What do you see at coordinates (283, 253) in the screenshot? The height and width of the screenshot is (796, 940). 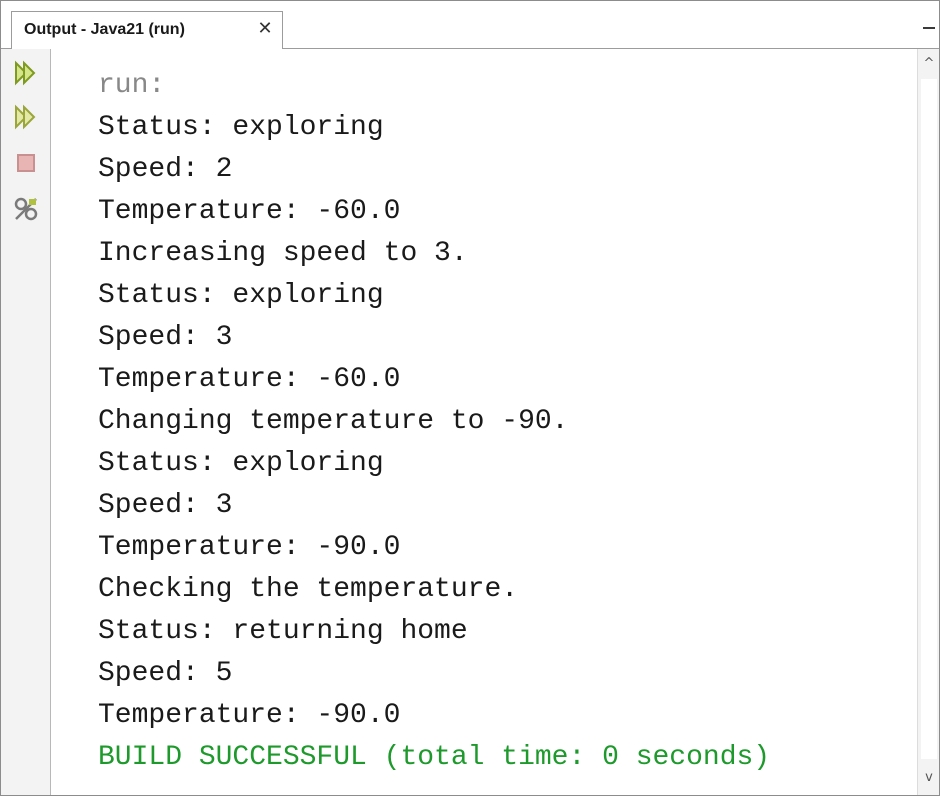 I see `output-line: Increasing speed to 3.` at bounding box center [283, 253].